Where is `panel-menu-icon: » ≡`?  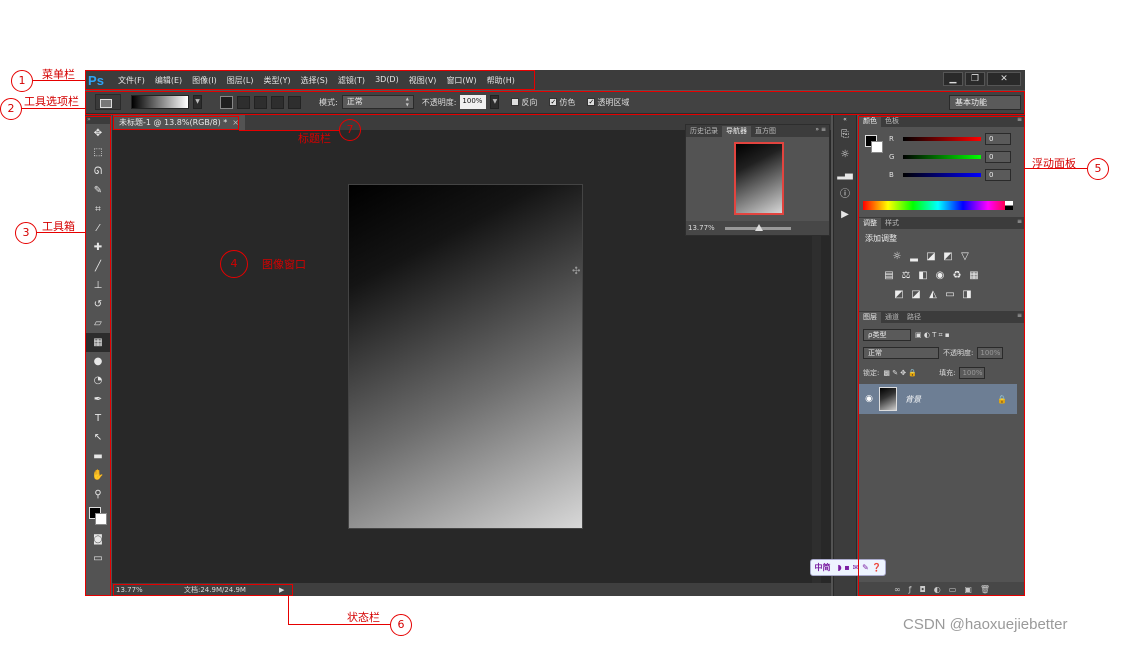
panel-menu-icon: » ≡ is located at coordinates (820, 129).